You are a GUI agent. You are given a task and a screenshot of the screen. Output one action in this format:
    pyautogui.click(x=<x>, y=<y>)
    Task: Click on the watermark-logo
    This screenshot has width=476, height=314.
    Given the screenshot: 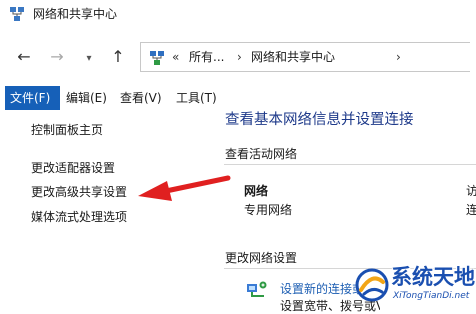 What is the action you would take?
    pyautogui.click(x=372, y=285)
    